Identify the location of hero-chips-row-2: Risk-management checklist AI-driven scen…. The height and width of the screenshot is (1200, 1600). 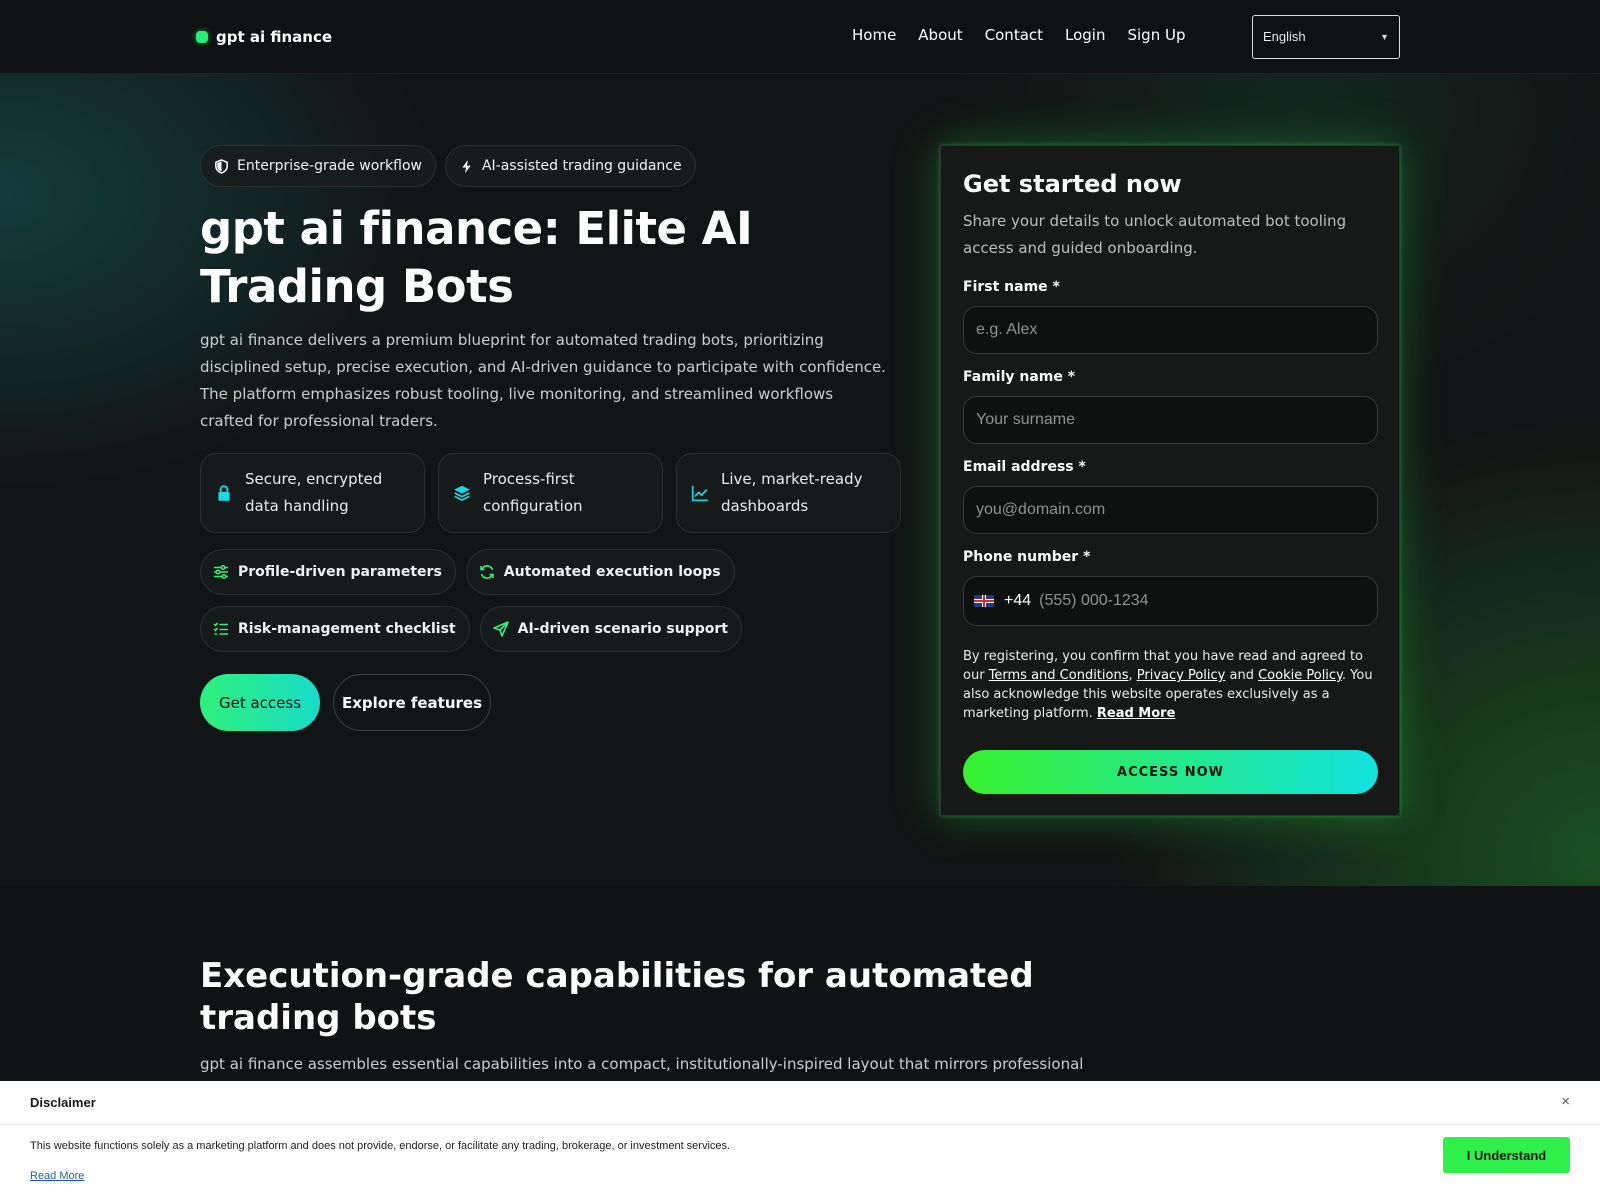
(471, 629).